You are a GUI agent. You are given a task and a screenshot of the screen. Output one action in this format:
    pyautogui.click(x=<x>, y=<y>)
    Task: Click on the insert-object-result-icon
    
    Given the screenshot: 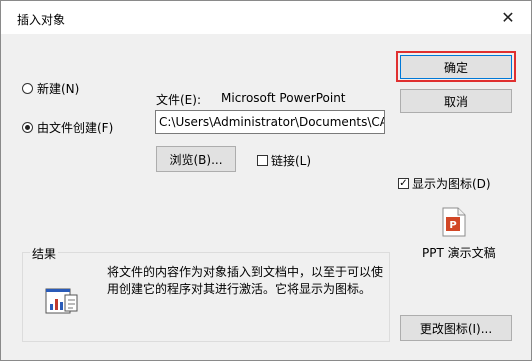 What is the action you would take?
    pyautogui.click(x=63, y=301)
    